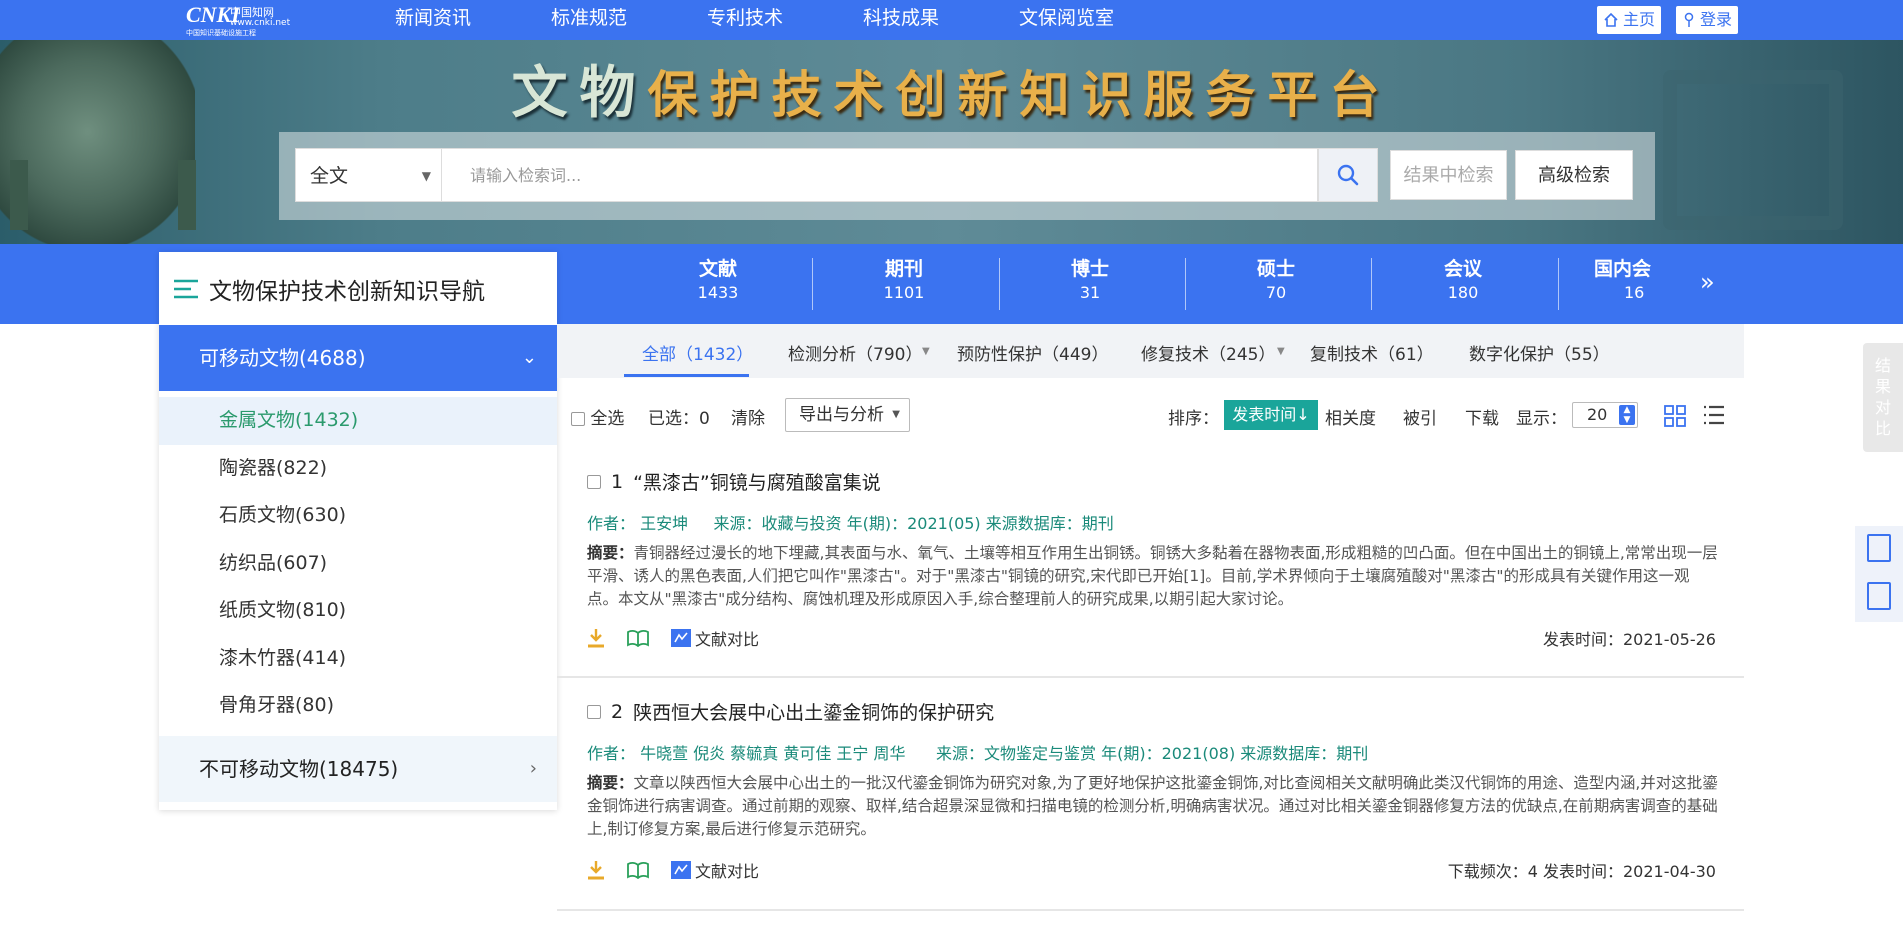 The width and height of the screenshot is (1903, 925). Describe the element at coordinates (589, 18) in the screenshot. I see `nav-standards: 标准规范` at that location.